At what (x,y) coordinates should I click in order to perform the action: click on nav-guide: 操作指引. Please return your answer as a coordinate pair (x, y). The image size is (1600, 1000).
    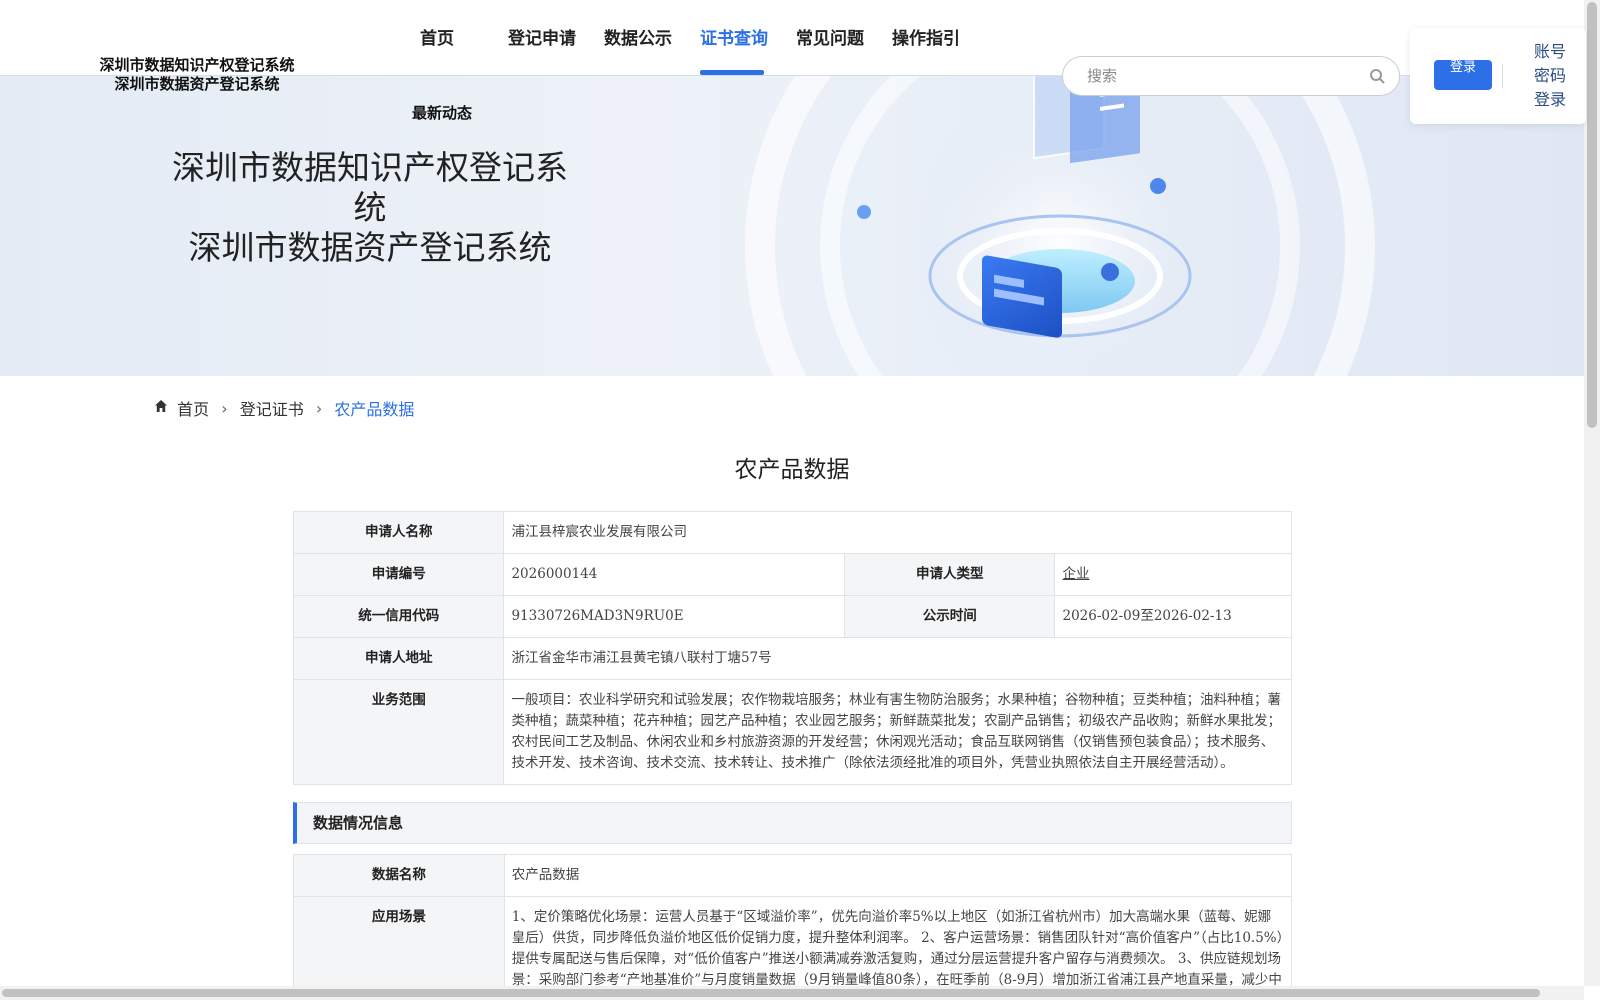
    Looking at the image, I should click on (926, 36).